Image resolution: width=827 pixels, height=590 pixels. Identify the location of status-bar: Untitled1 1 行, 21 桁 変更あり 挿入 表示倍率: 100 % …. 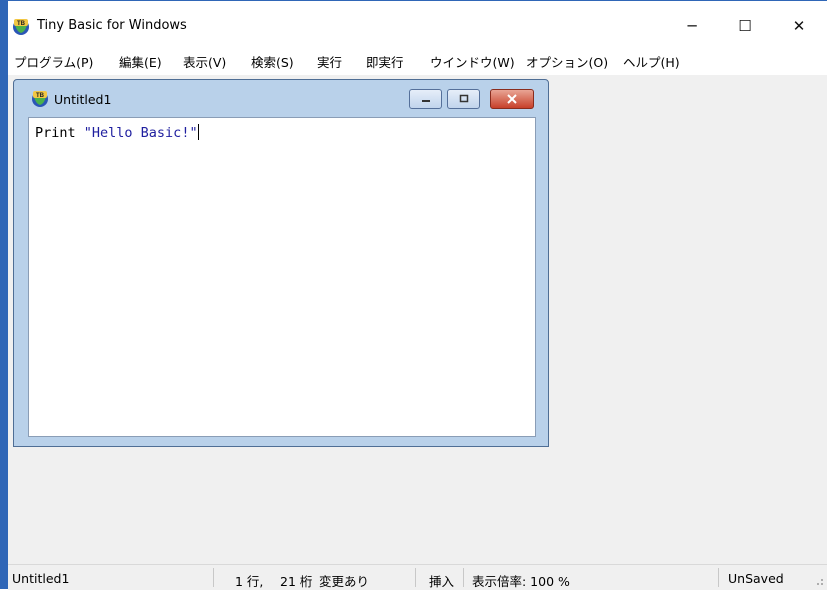
(417, 577).